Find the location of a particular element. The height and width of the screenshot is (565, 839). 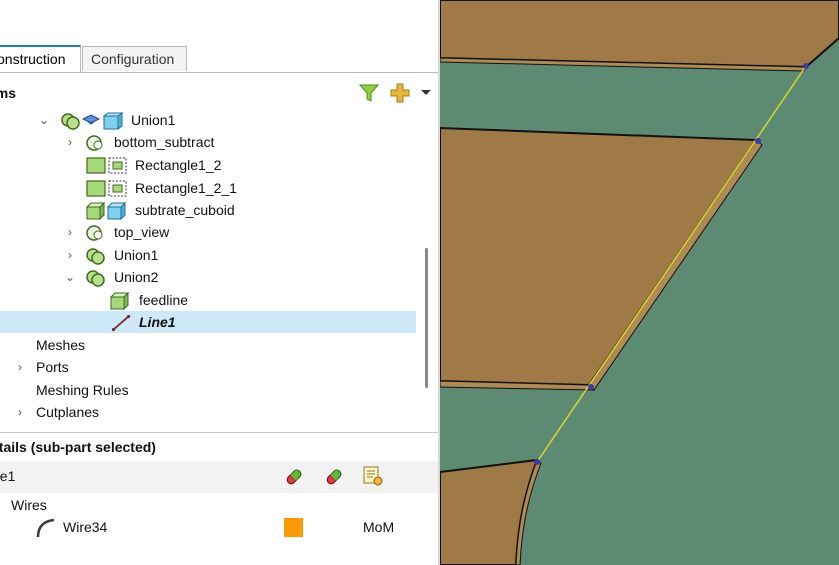

tree-item-label: top_view is located at coordinates (142, 232).